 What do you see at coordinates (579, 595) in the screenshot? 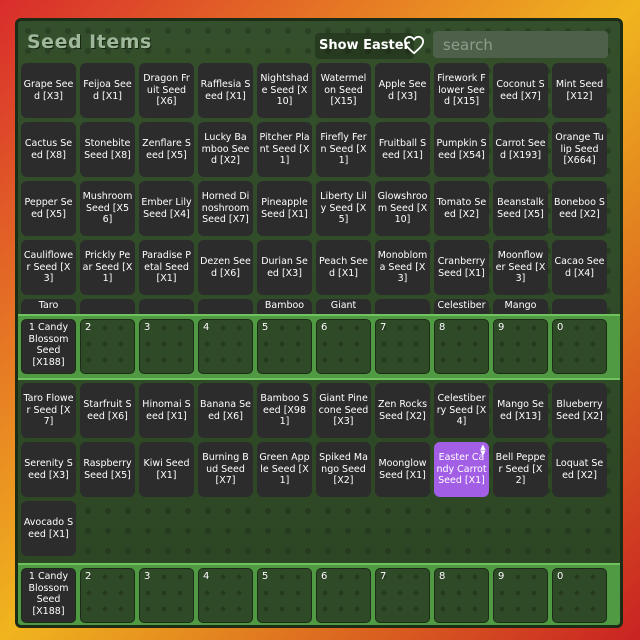
I see `hotbar-slot-0: 0` at bounding box center [579, 595].